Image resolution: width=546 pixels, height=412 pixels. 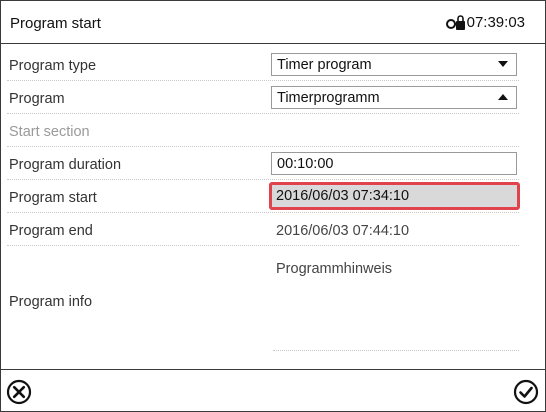 What do you see at coordinates (526, 392) in the screenshot?
I see `confirm-icon` at bounding box center [526, 392].